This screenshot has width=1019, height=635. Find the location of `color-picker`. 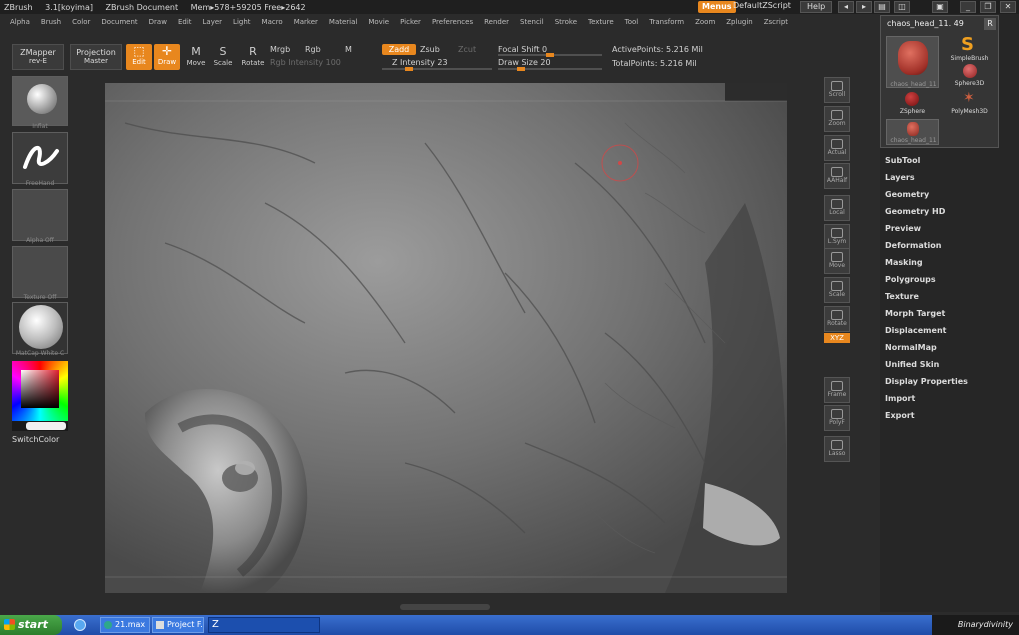

color-picker is located at coordinates (40, 391).